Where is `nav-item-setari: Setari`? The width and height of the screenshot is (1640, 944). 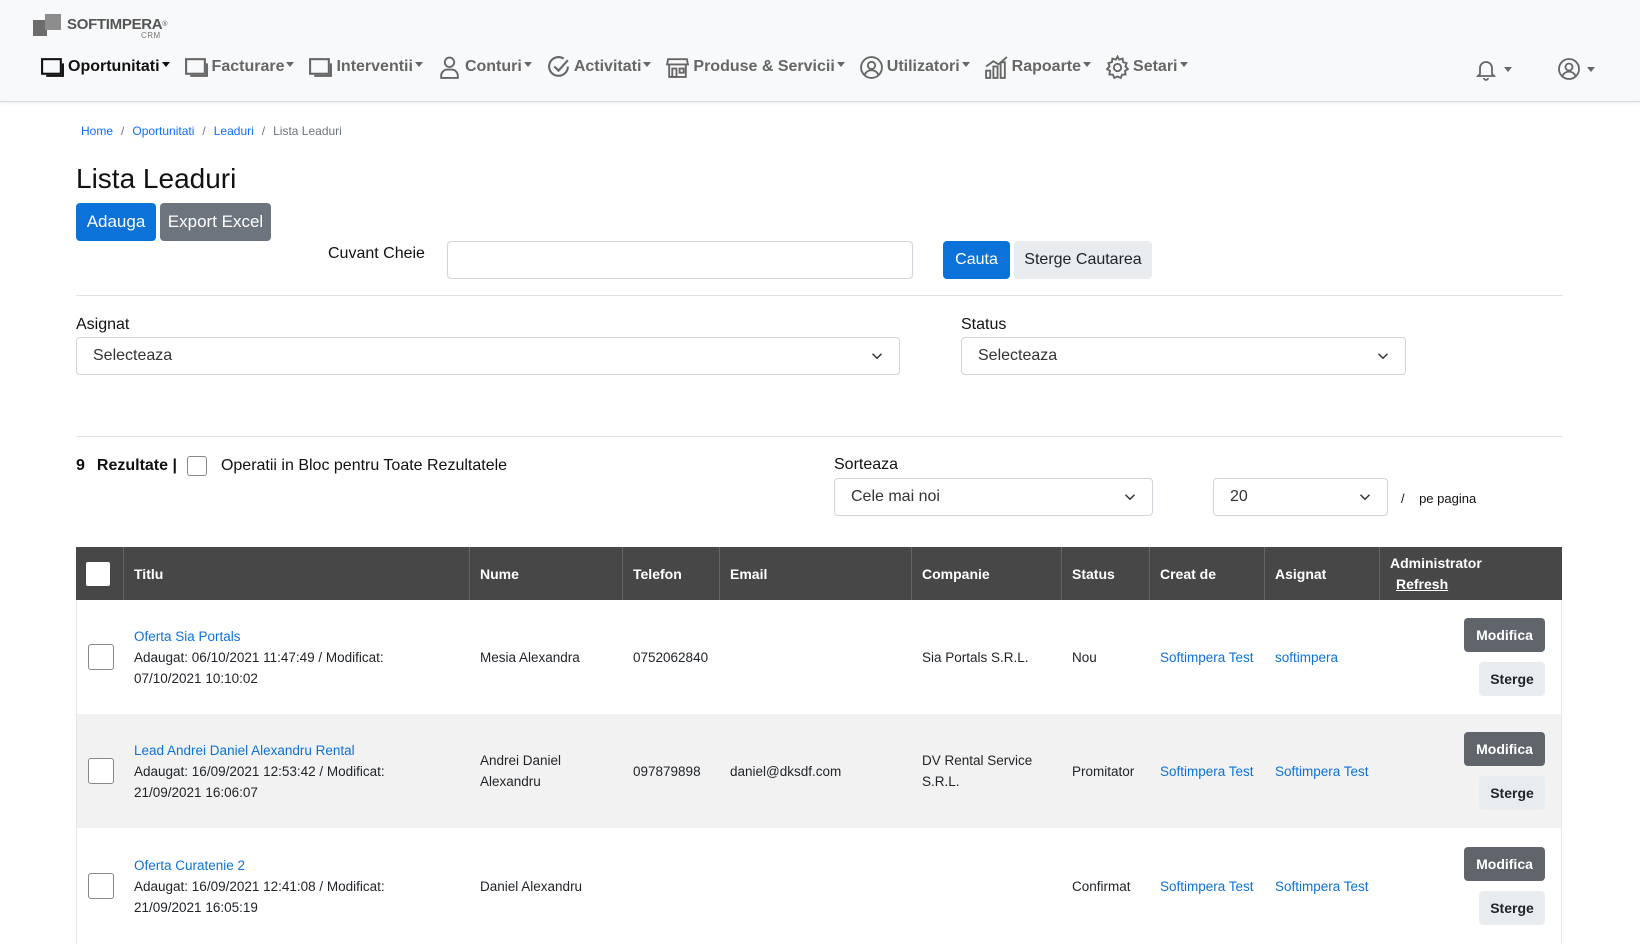 nav-item-setari: Setari is located at coordinates (1146, 67).